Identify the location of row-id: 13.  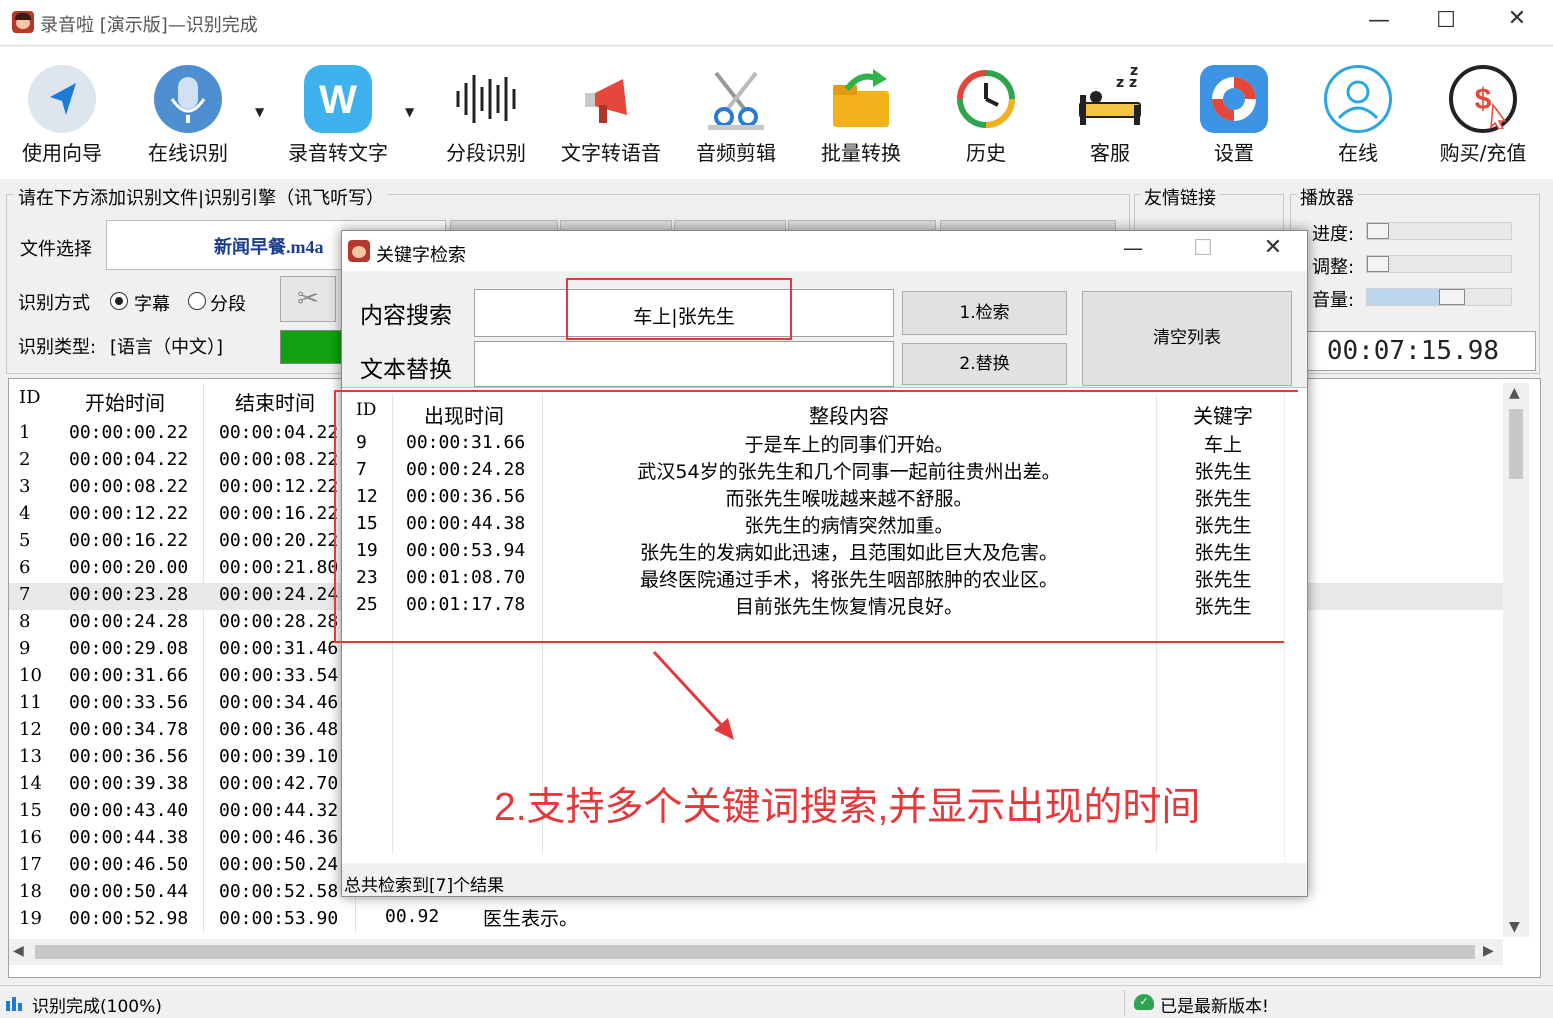
(30, 756).